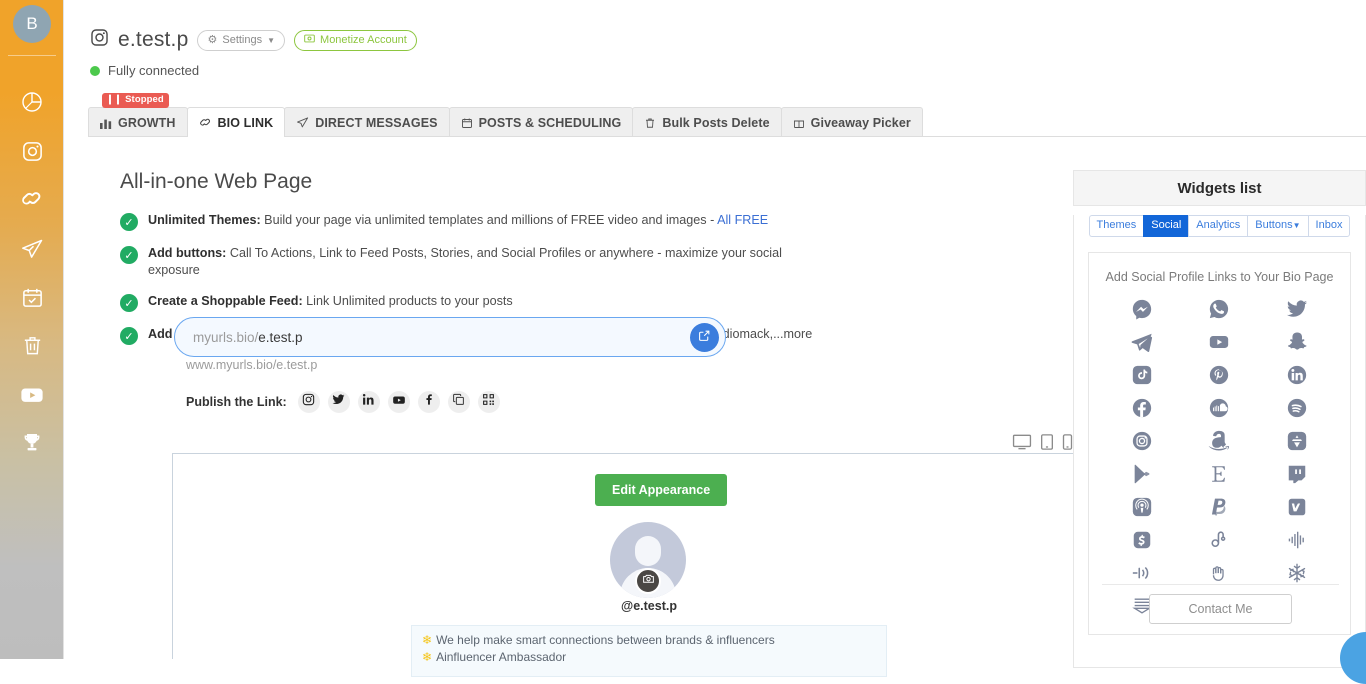  Describe the element at coordinates (1219, 474) in the screenshot. I see `etsy-icon` at that location.